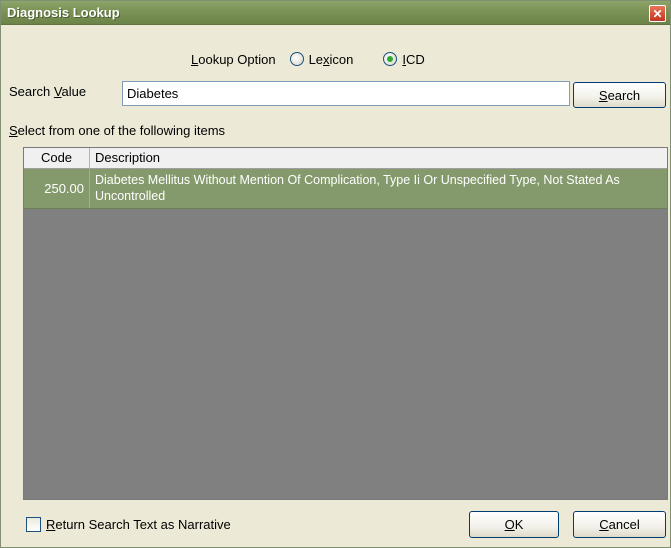 The width and height of the screenshot is (671, 548). Describe the element at coordinates (378, 158) in the screenshot. I see `column-header-description: Description` at that location.